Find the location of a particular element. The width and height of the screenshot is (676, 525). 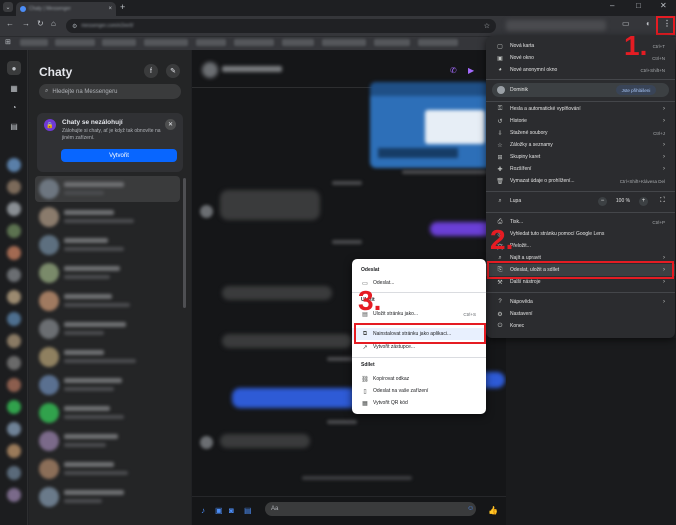

menu-item-settings: ⚙ Nastavení is located at coordinates (580, 314).